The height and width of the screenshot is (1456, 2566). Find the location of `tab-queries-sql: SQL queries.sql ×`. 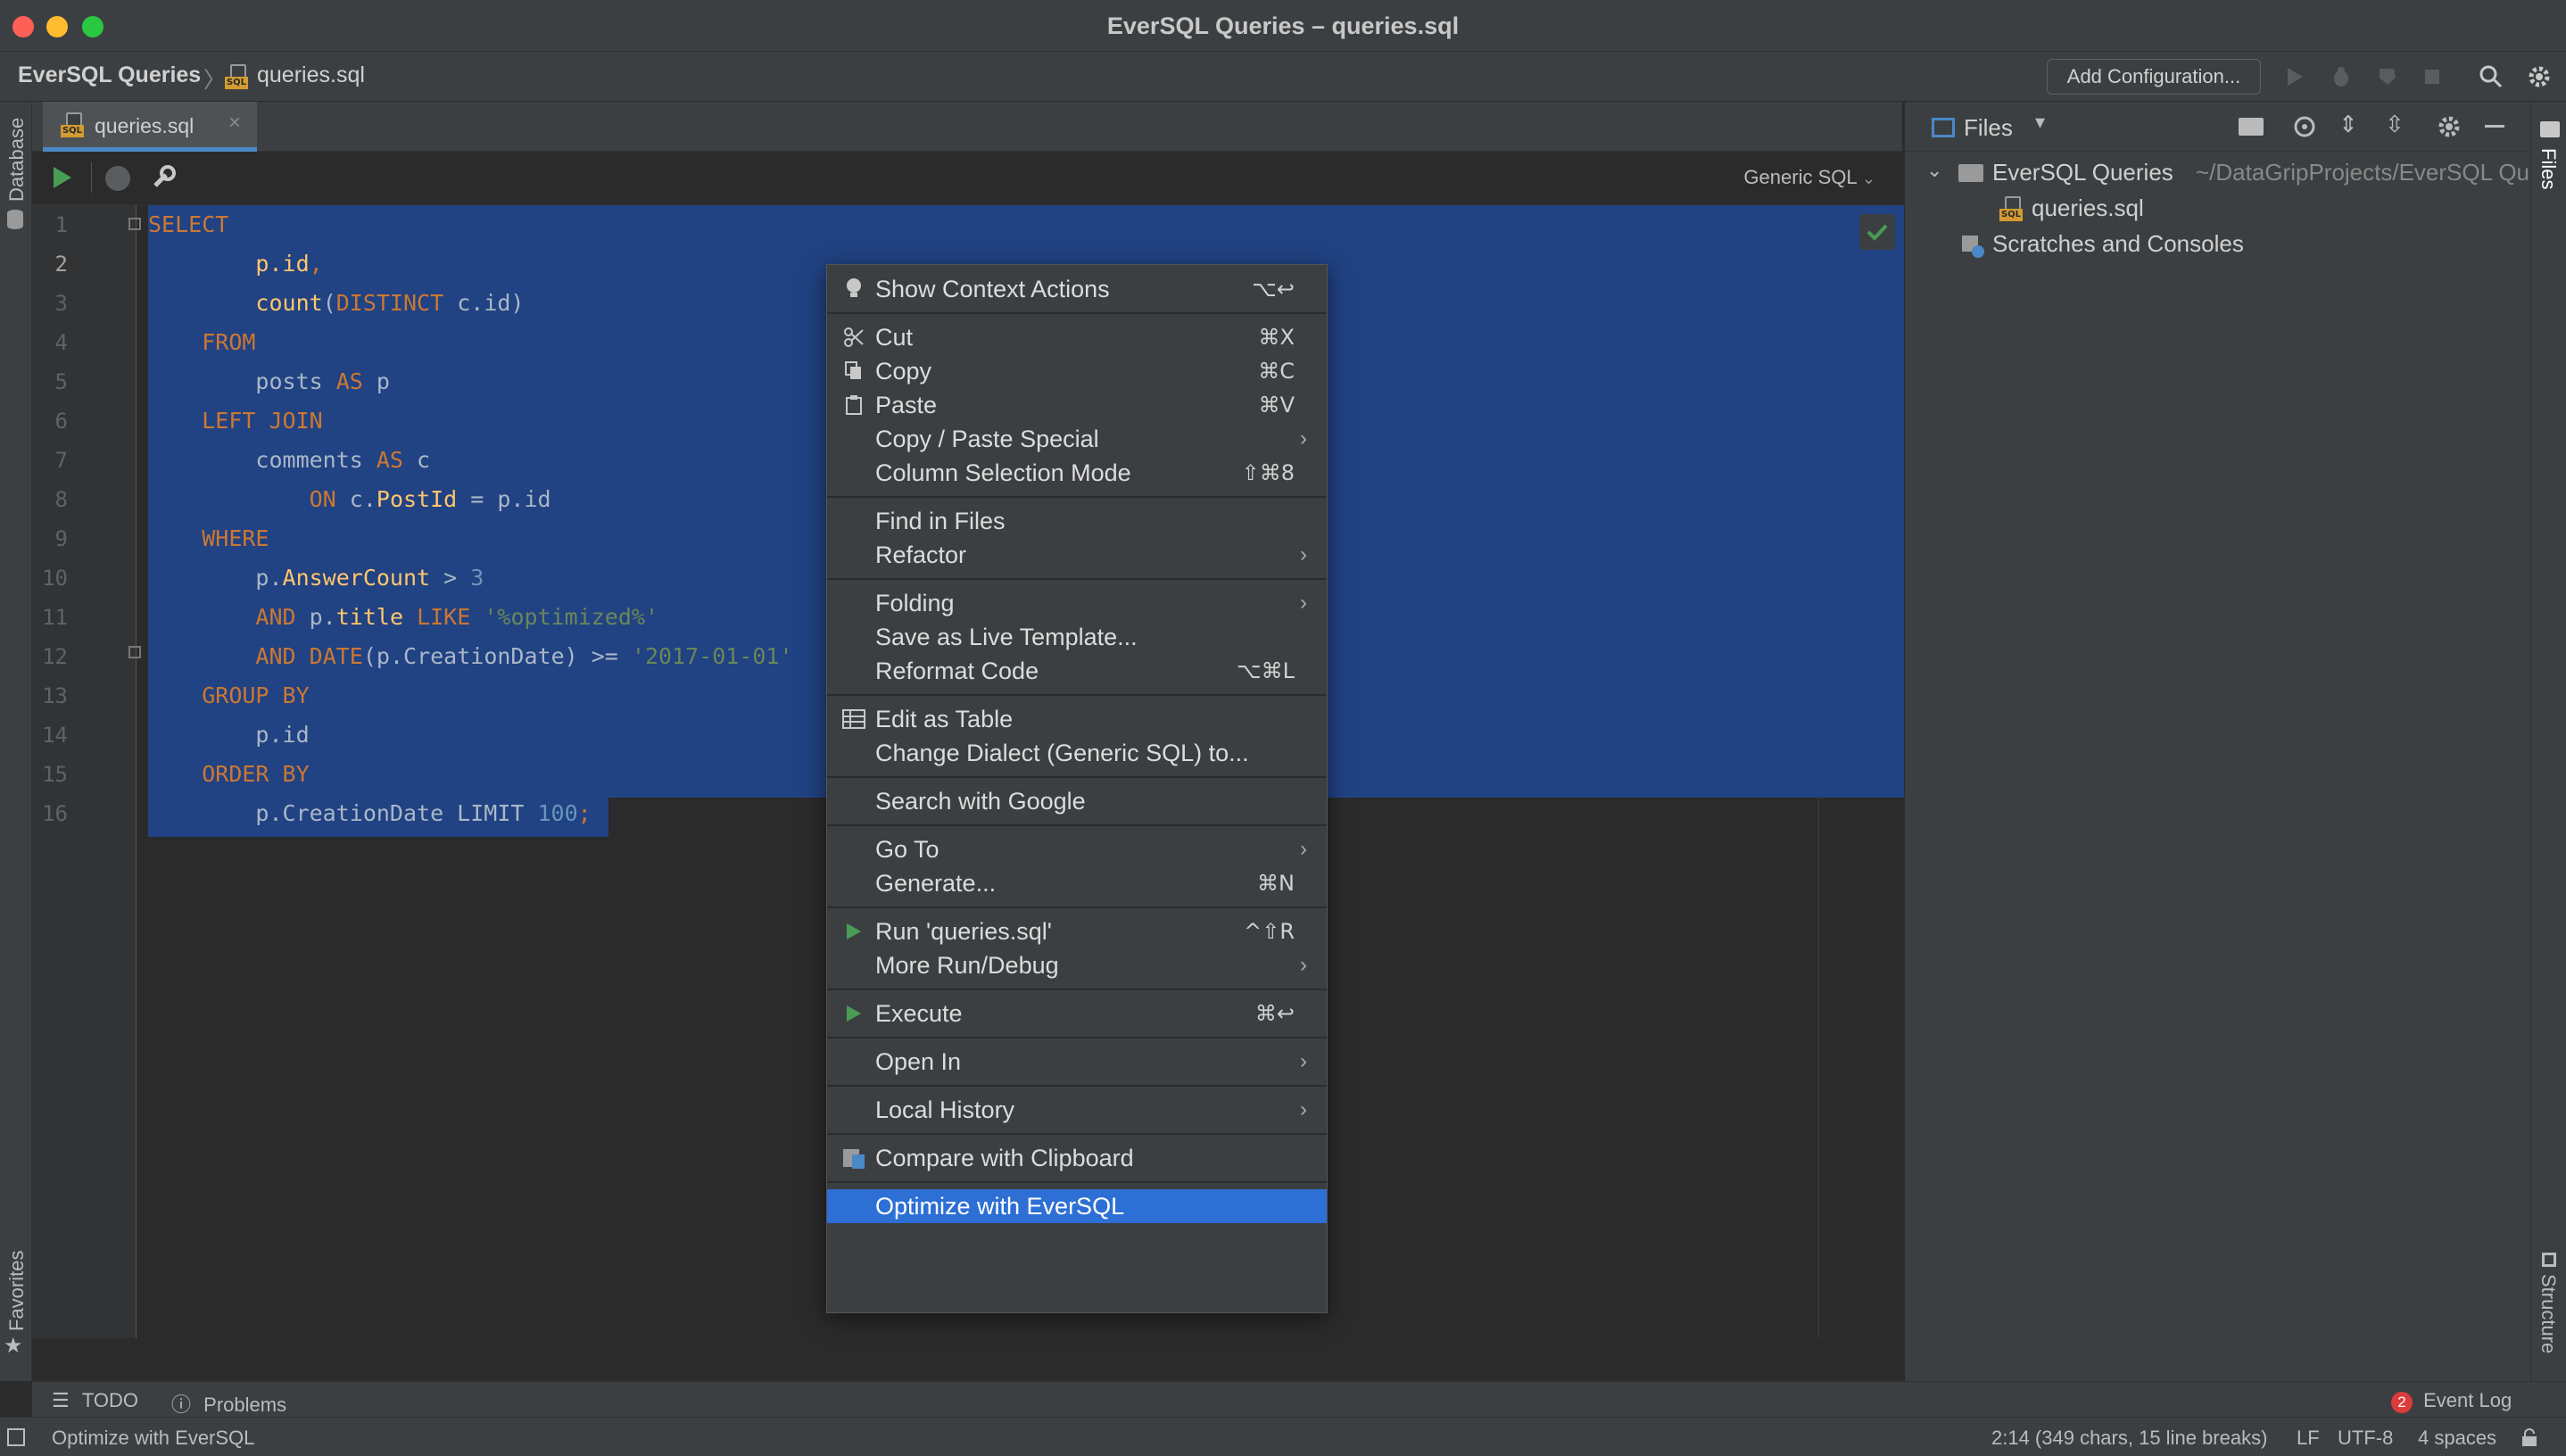

tab-queries-sql: SQL queries.sql × is located at coordinates (150, 127).